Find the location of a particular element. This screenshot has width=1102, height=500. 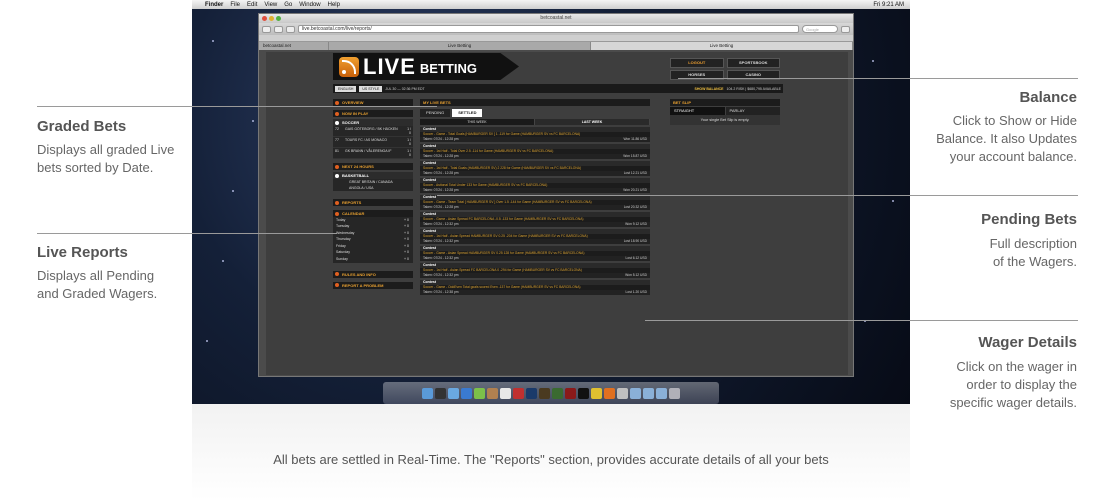

addressbook-icon is located at coordinates (492, 393).